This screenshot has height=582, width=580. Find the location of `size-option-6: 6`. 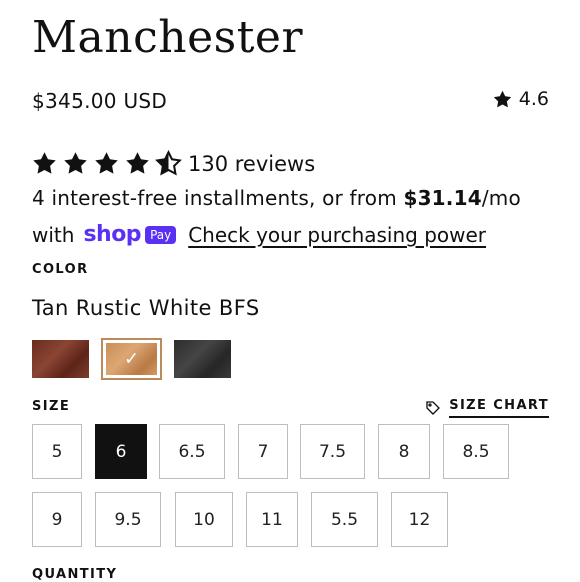

size-option-6: 6 is located at coordinates (121, 451).